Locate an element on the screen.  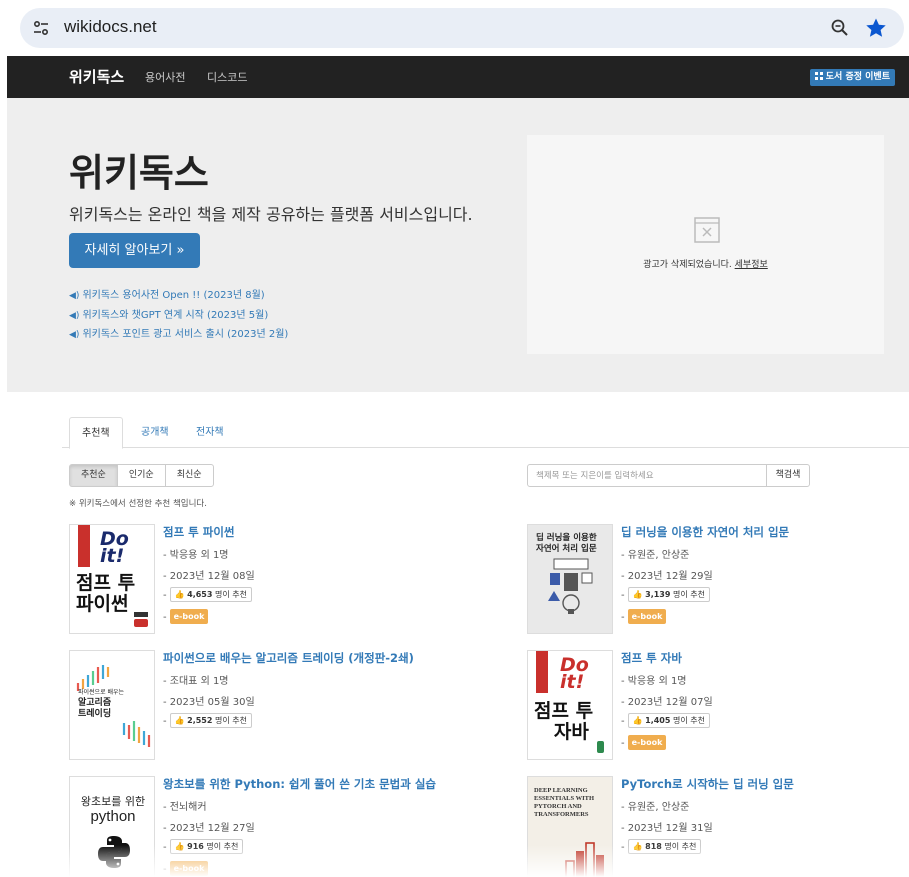
site-navbar: 위키독스 용어사전 디스코드 도서 증정 이벤트 is located at coordinates (458, 77).